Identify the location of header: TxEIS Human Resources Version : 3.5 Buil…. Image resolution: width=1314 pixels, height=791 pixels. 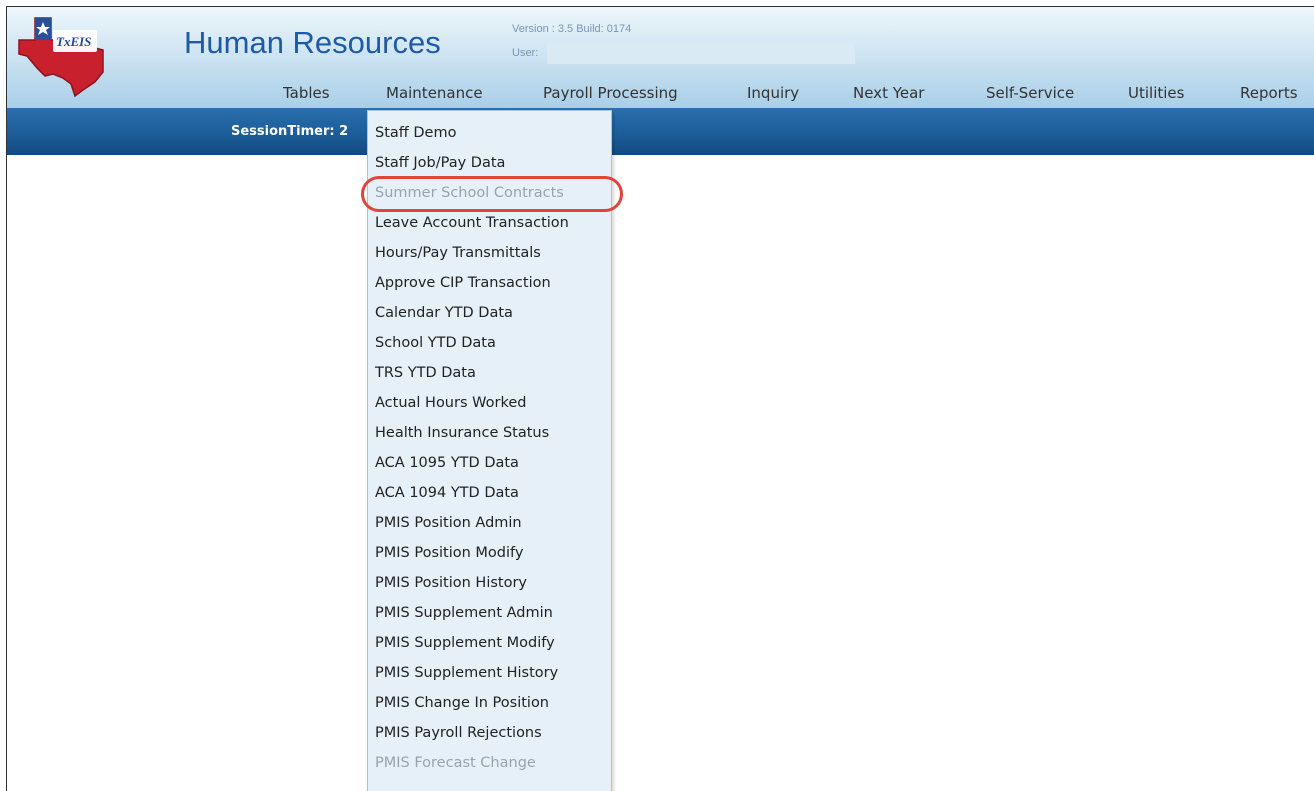
(660, 57).